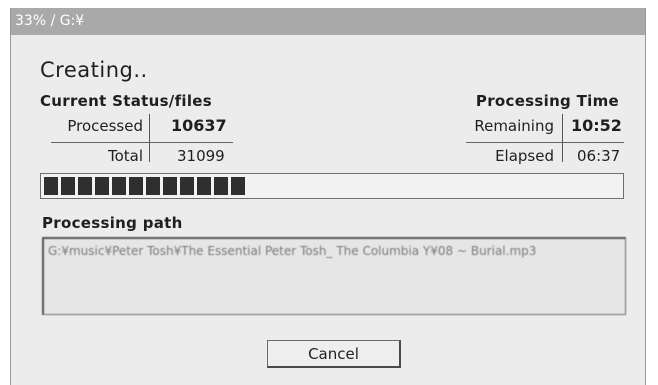 The height and width of the screenshot is (385, 658). What do you see at coordinates (524, 156) in the screenshot?
I see `elapsed-label: Elapsed` at bounding box center [524, 156].